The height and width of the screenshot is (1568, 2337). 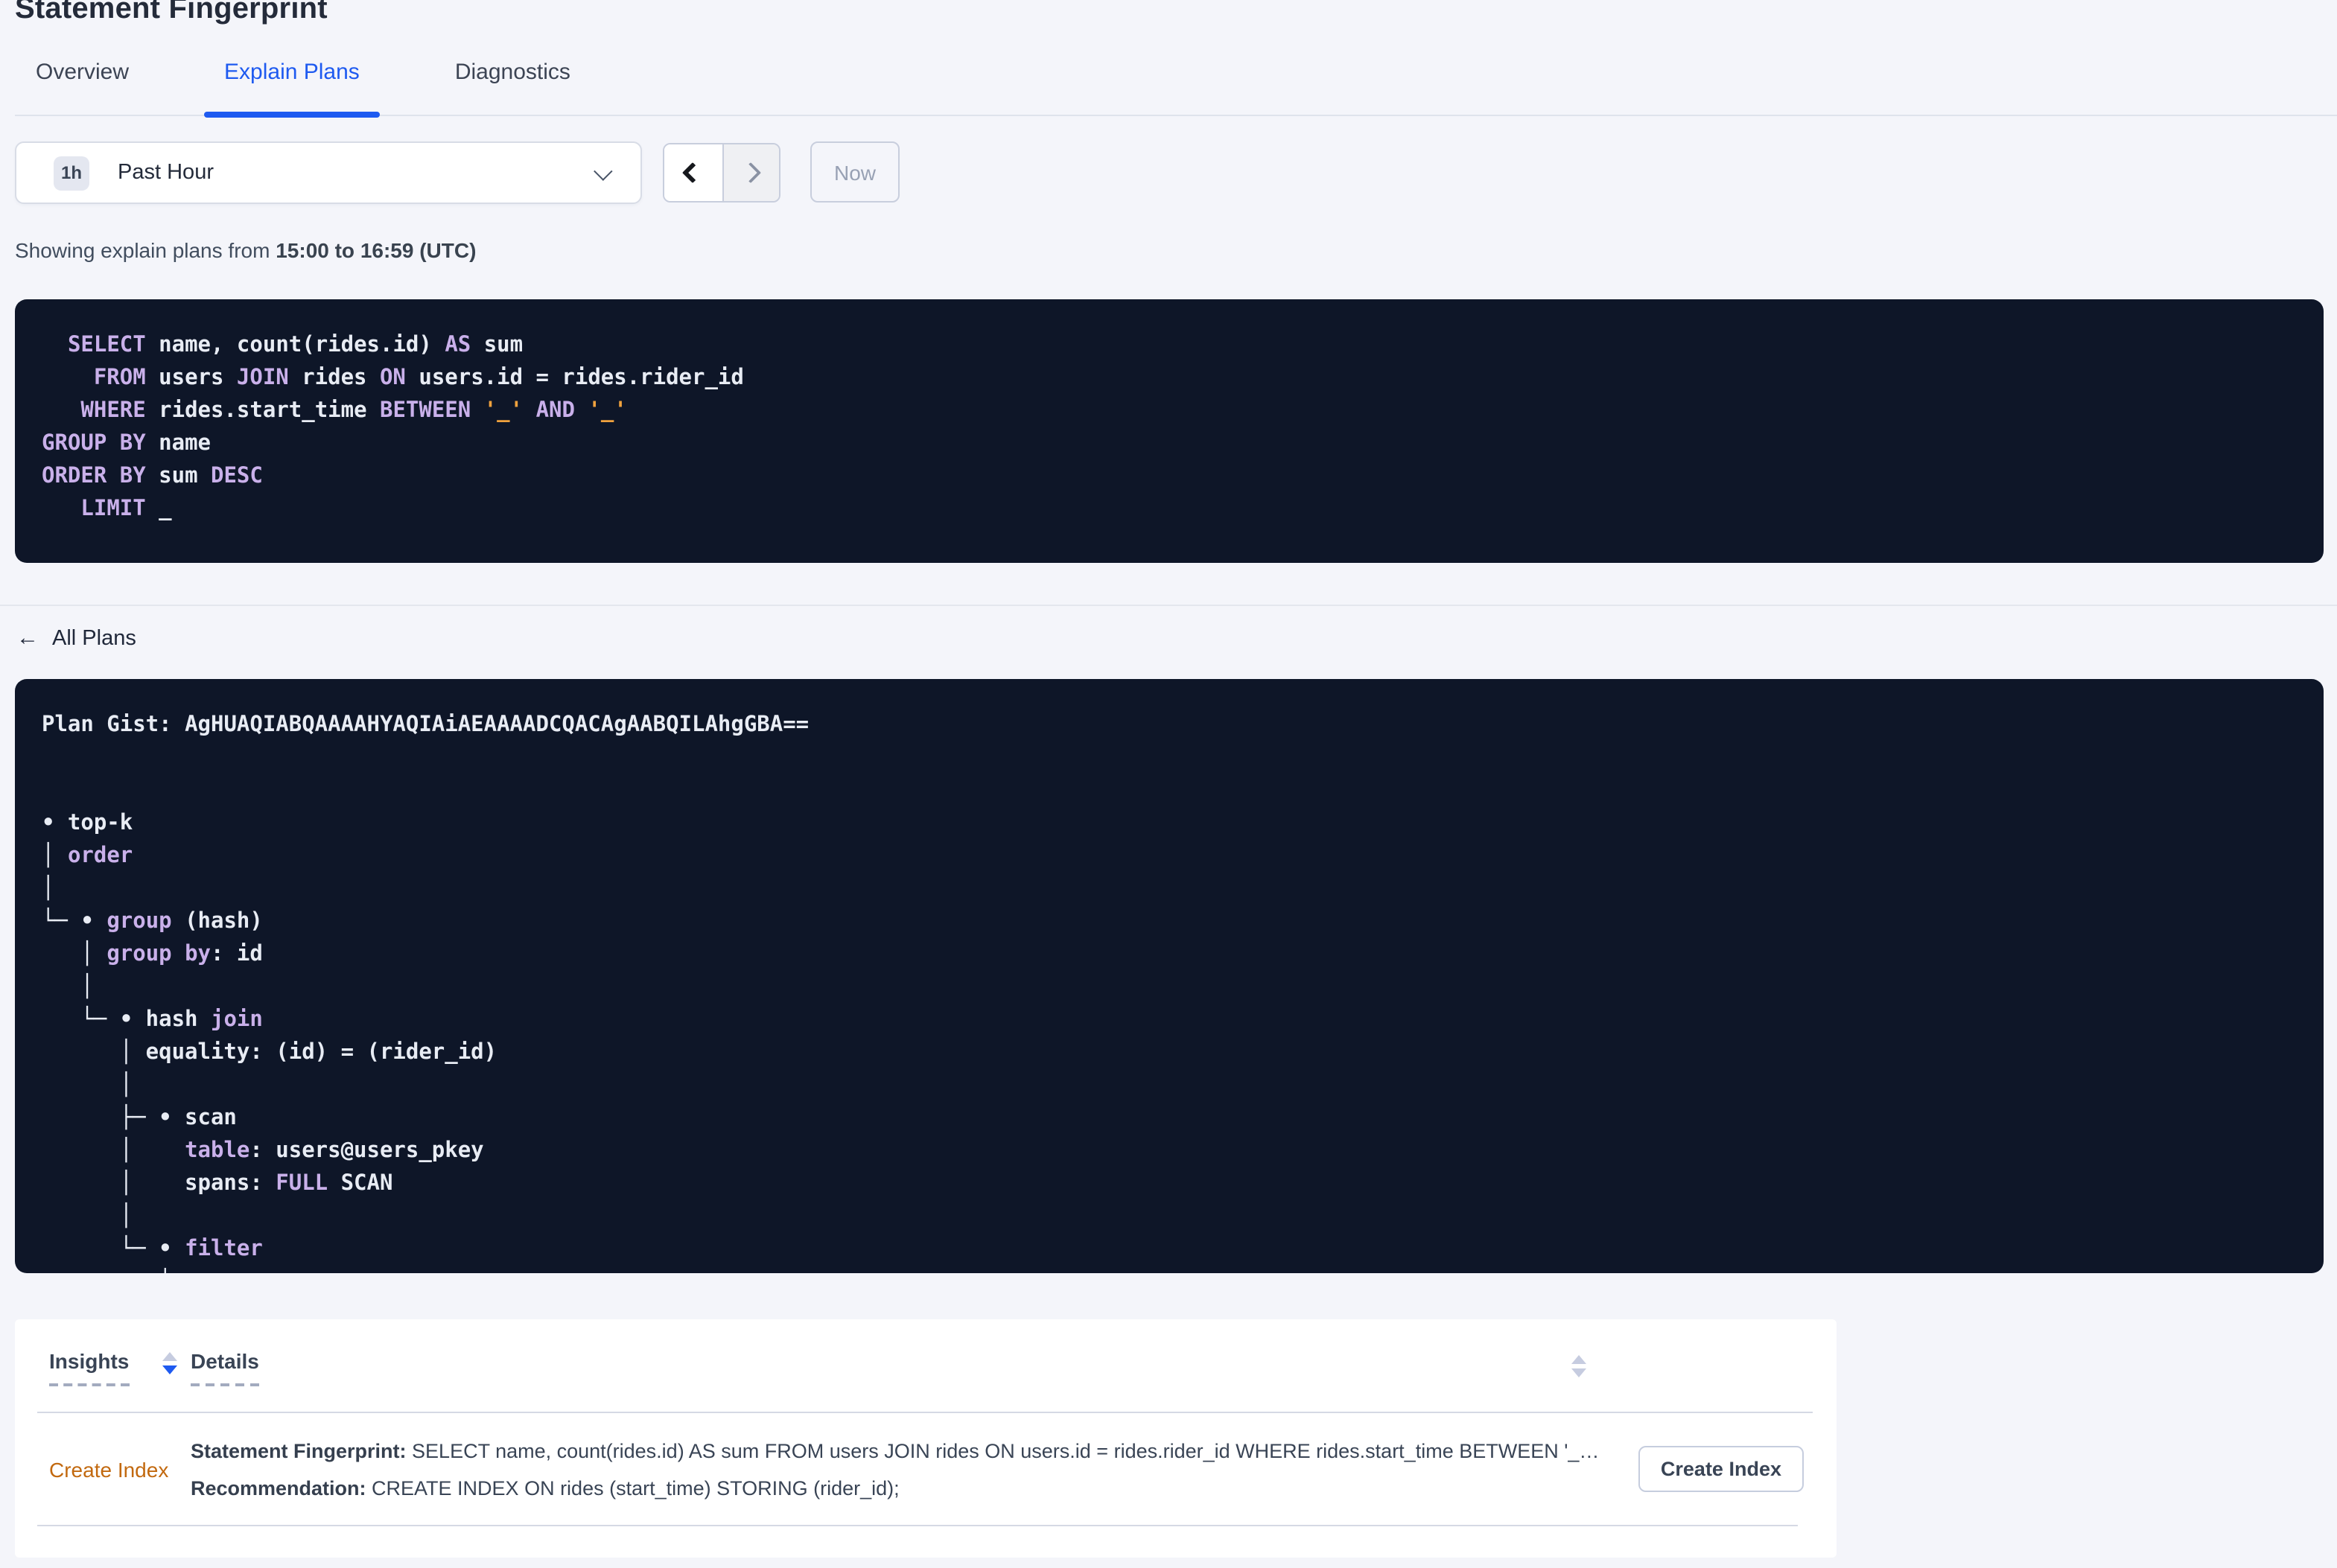 I want to click on tab-diagnostics-label: Diagnostics, so click(x=512, y=72).